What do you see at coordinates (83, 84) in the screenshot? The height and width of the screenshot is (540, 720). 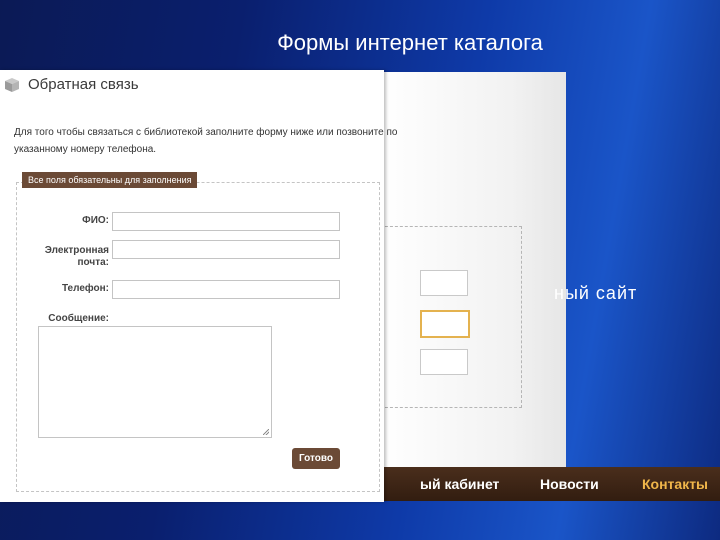 I see `page-title: Обратная связь` at bounding box center [83, 84].